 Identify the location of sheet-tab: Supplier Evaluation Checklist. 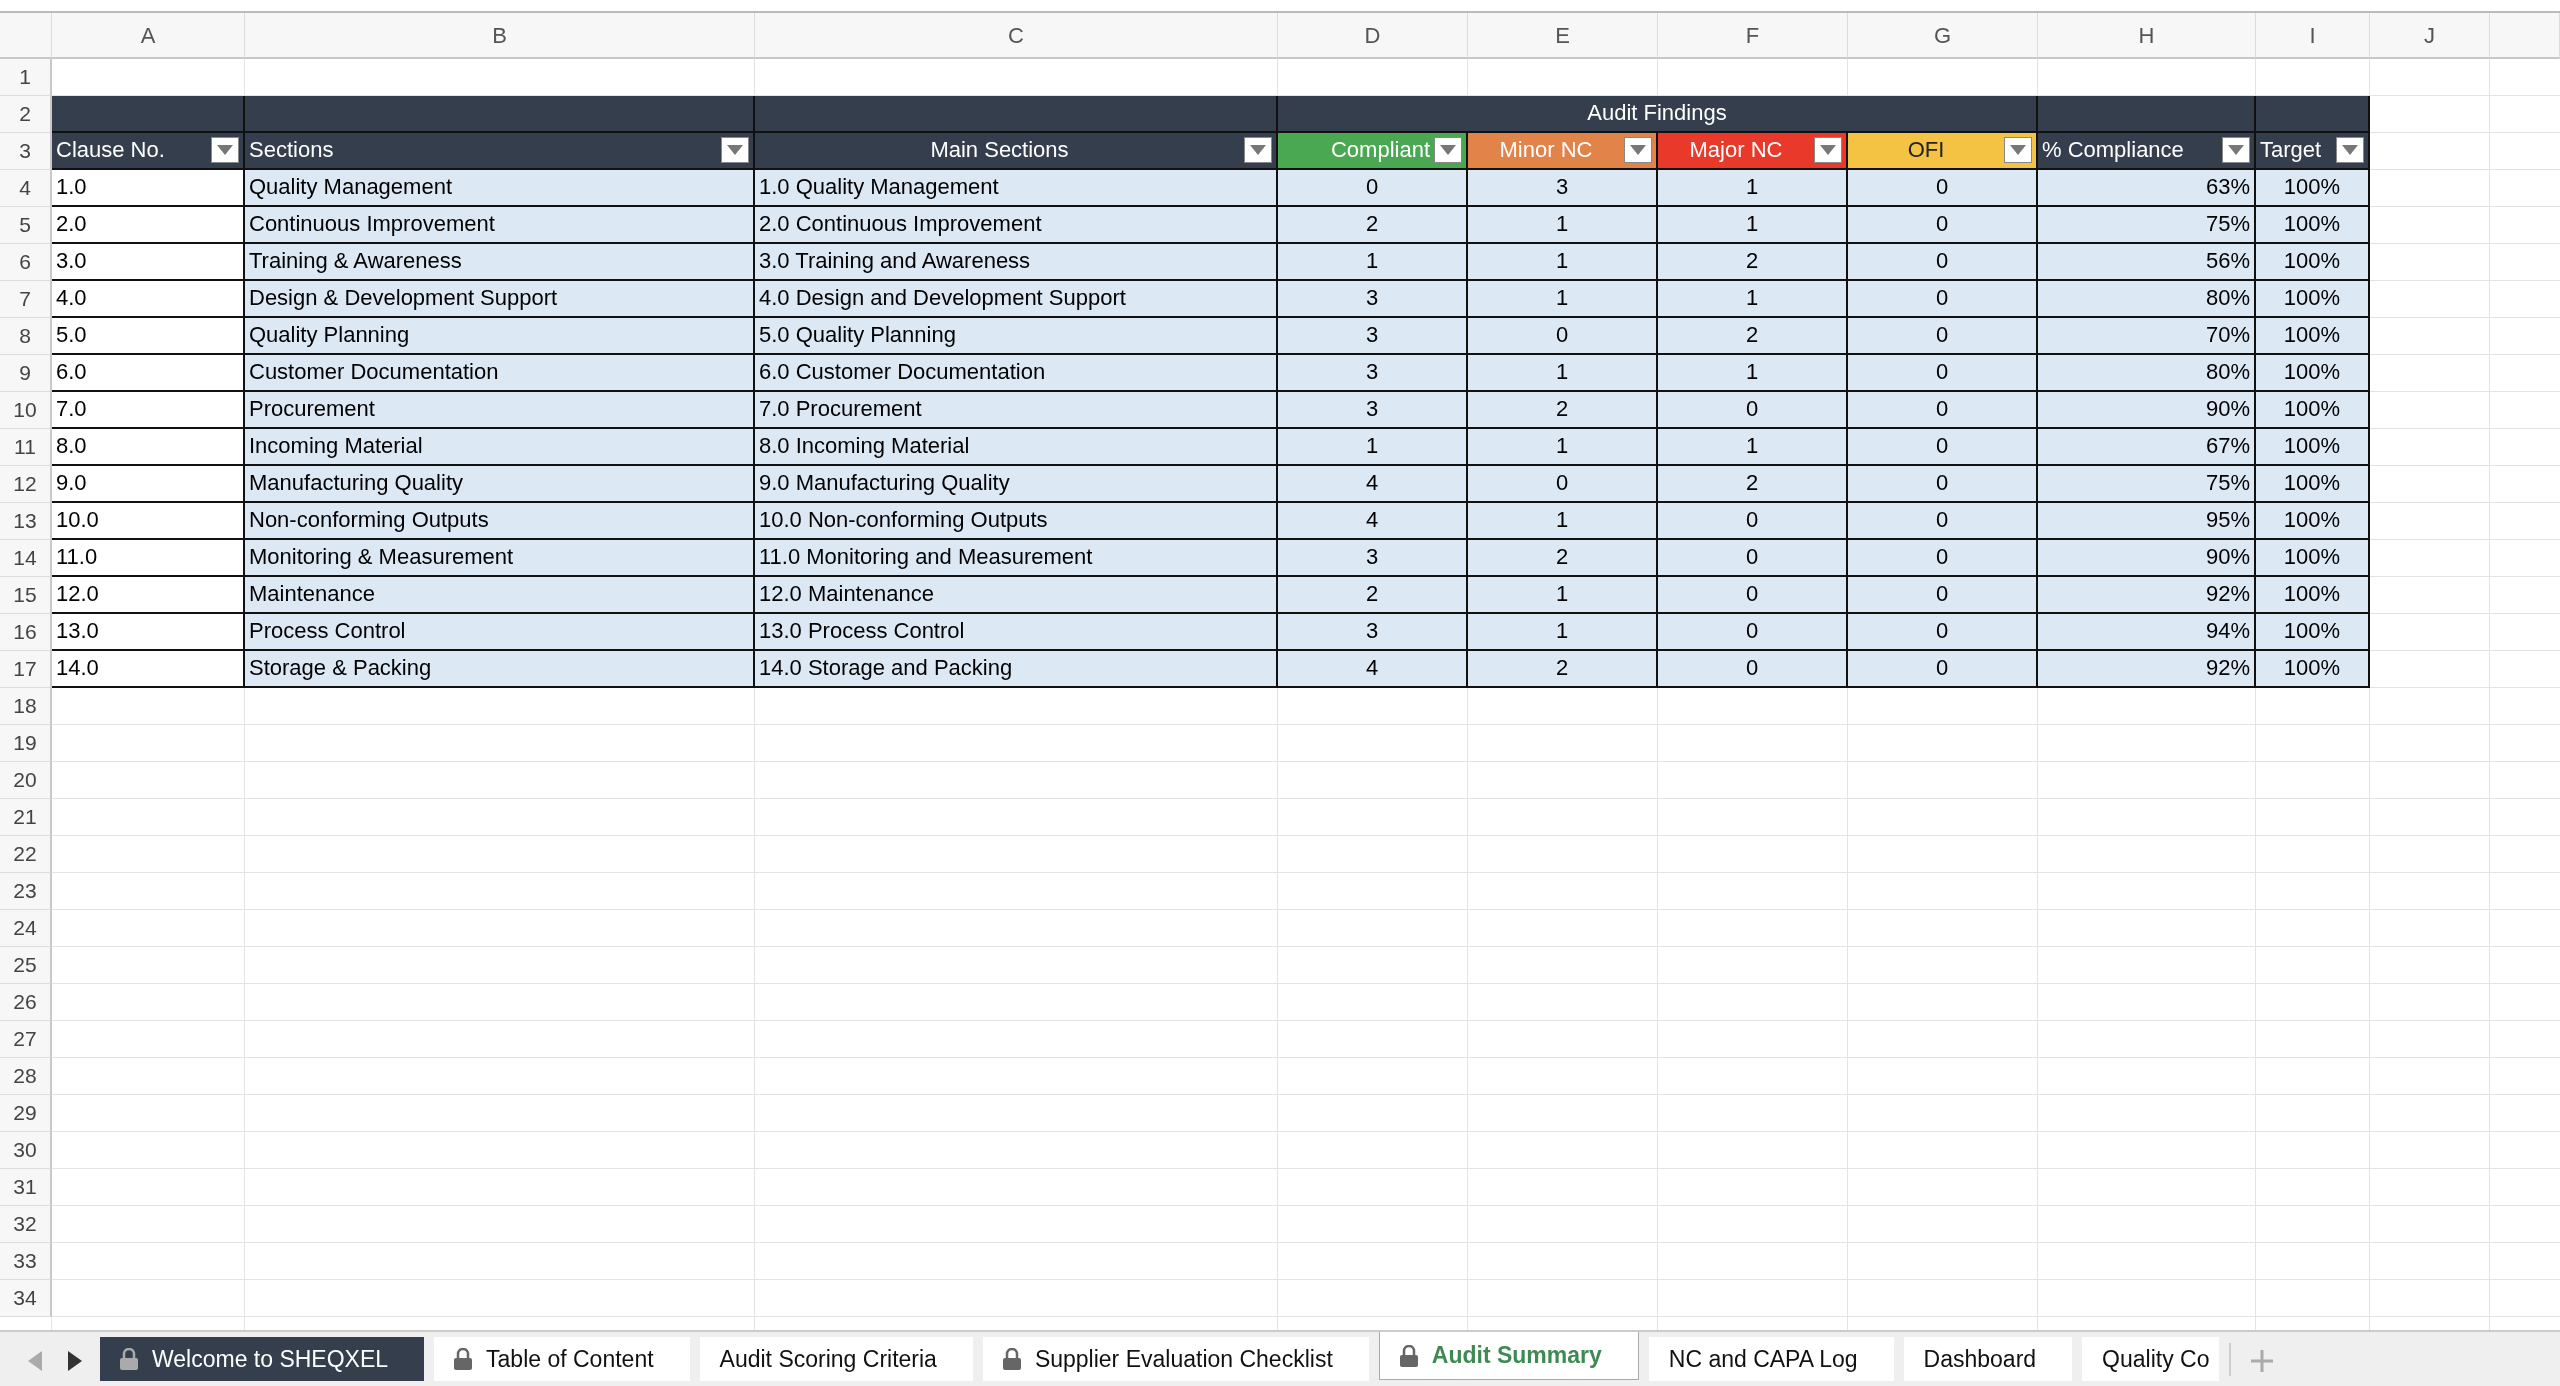
(1175, 1359).